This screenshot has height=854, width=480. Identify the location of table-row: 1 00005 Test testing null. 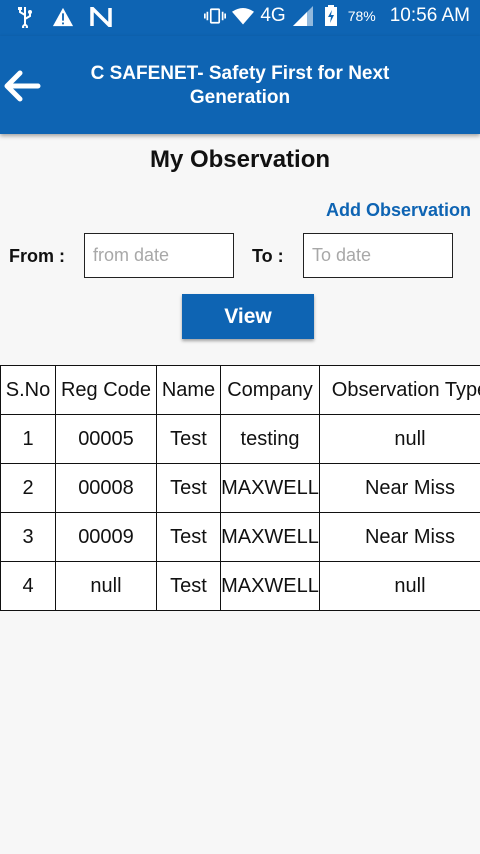
(240, 439).